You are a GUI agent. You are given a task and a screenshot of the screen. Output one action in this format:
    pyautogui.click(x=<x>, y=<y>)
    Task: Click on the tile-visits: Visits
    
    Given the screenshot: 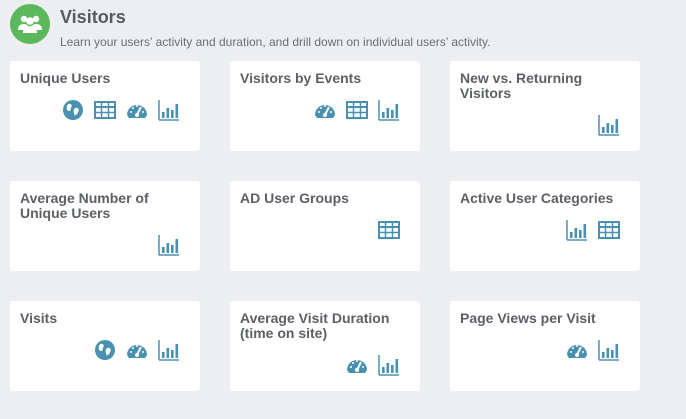 What is the action you would take?
    pyautogui.click(x=105, y=346)
    